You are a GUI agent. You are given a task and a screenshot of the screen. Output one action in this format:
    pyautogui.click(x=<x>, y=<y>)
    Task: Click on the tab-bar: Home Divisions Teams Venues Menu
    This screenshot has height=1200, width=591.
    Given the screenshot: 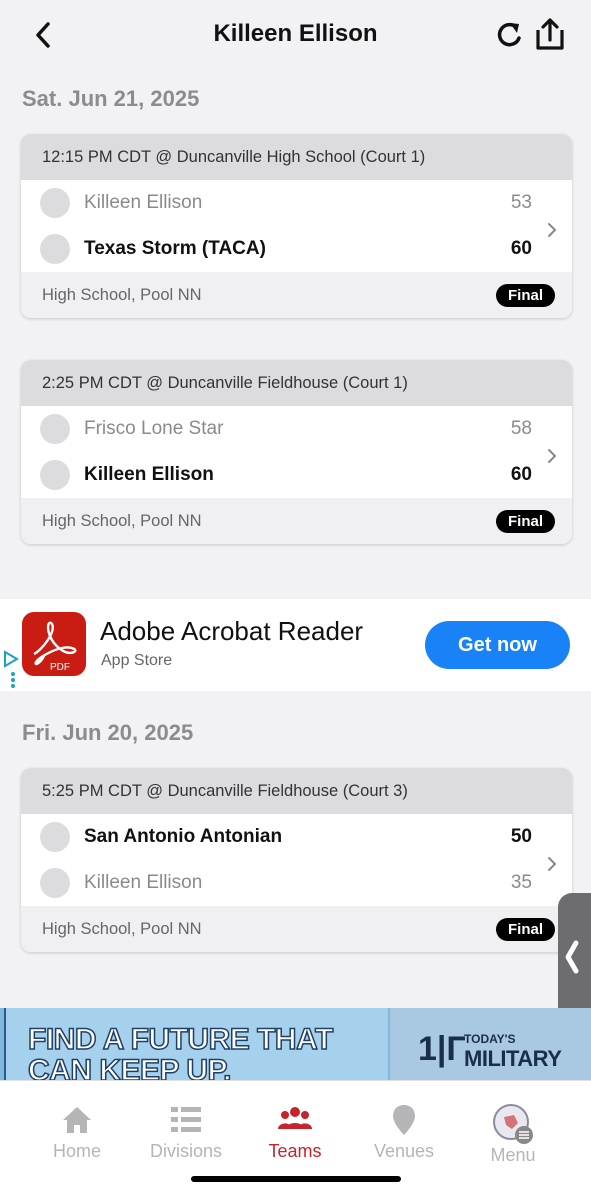 What is the action you would take?
    pyautogui.click(x=295, y=1140)
    